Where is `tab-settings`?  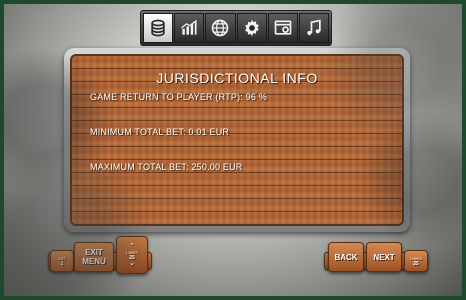 tab-settings is located at coordinates (251, 28).